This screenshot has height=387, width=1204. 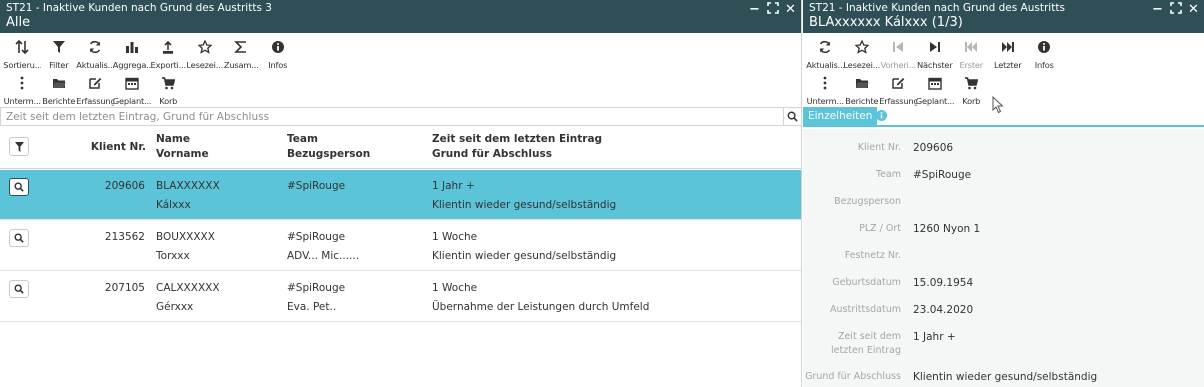 What do you see at coordinates (934, 47) in the screenshot?
I see `next-icon` at bounding box center [934, 47].